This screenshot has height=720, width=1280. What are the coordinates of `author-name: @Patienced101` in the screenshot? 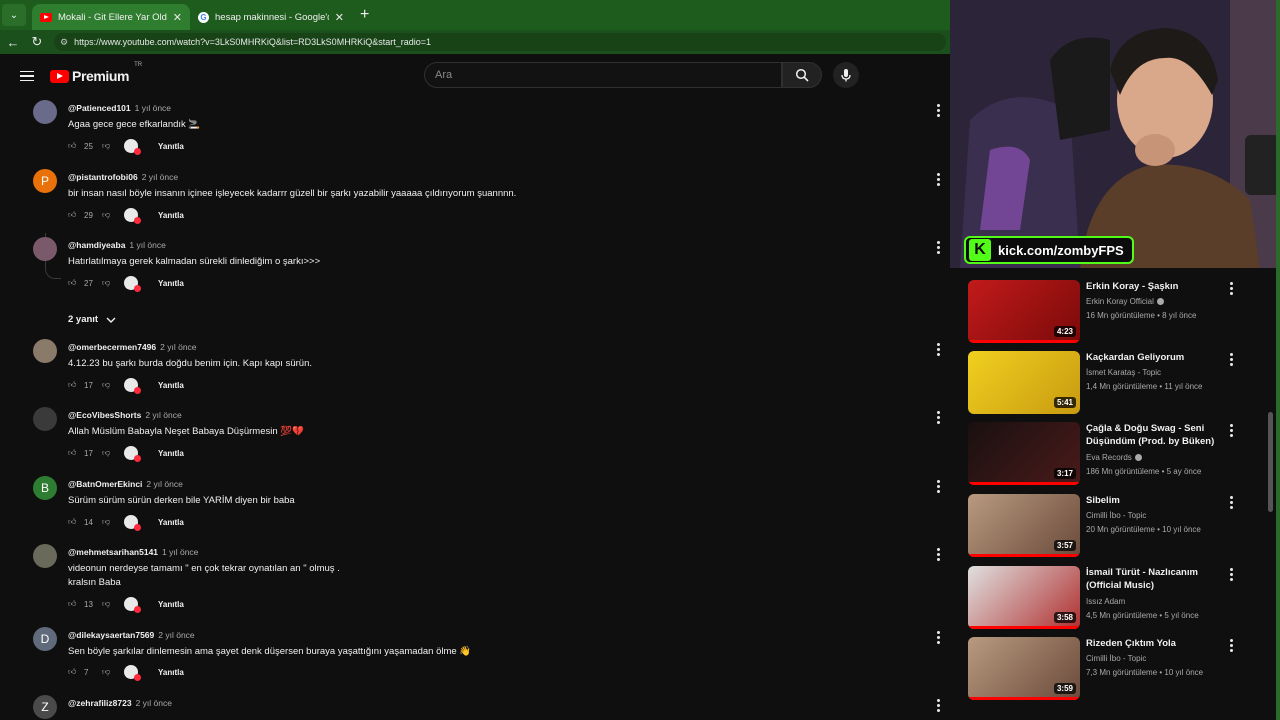 It's located at (99, 108).